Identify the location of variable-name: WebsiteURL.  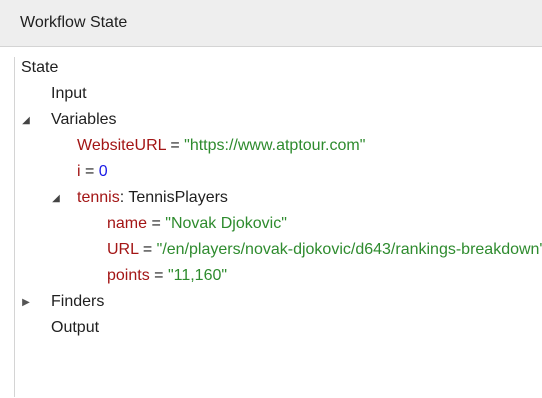
(121, 145).